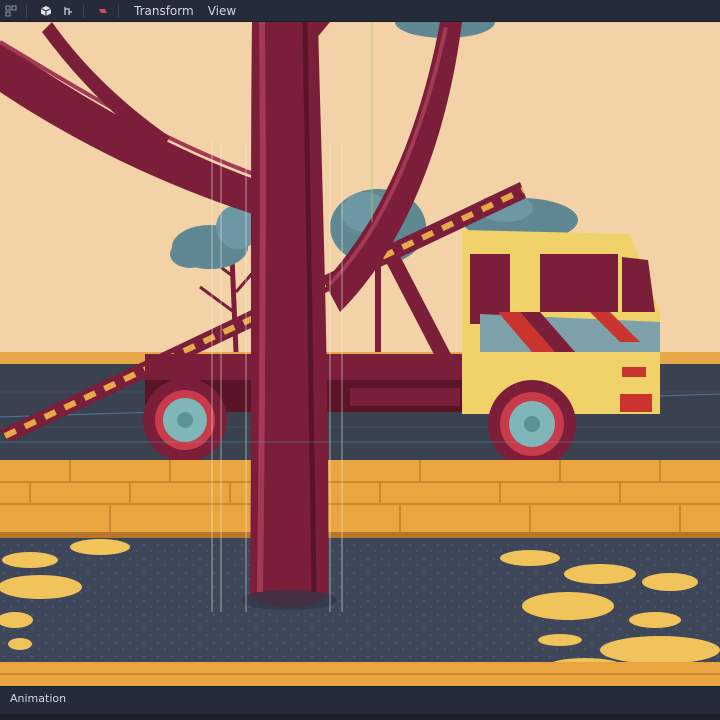 The image size is (720, 720). I want to click on sidewalk, so click(360, 499).